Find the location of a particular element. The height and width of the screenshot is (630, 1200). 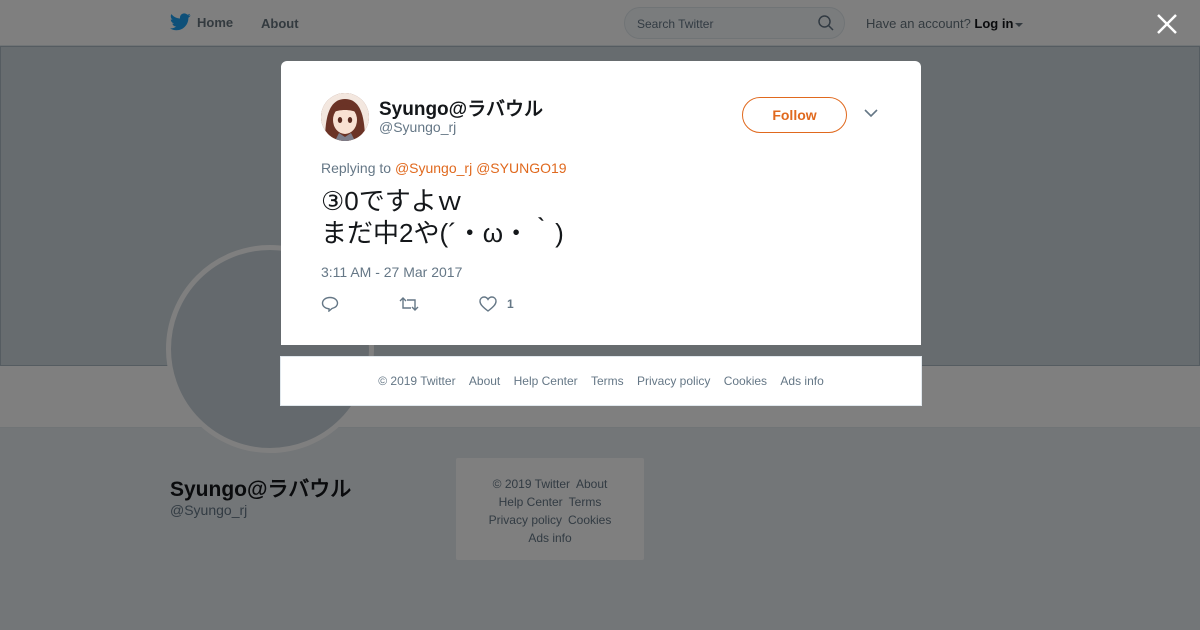

like-button: 1 is located at coordinates (496, 304).